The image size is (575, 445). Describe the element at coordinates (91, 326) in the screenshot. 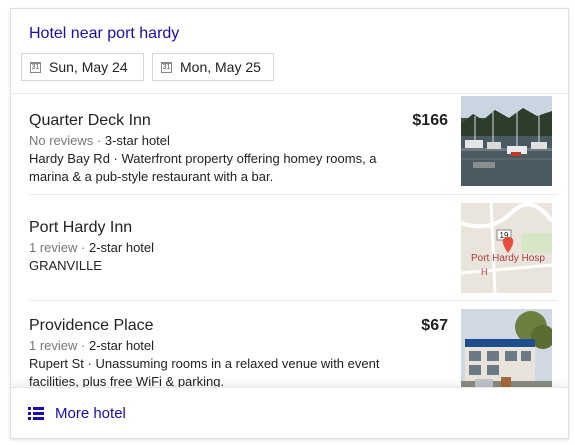

I see `hotel-name: Providence Place` at that location.